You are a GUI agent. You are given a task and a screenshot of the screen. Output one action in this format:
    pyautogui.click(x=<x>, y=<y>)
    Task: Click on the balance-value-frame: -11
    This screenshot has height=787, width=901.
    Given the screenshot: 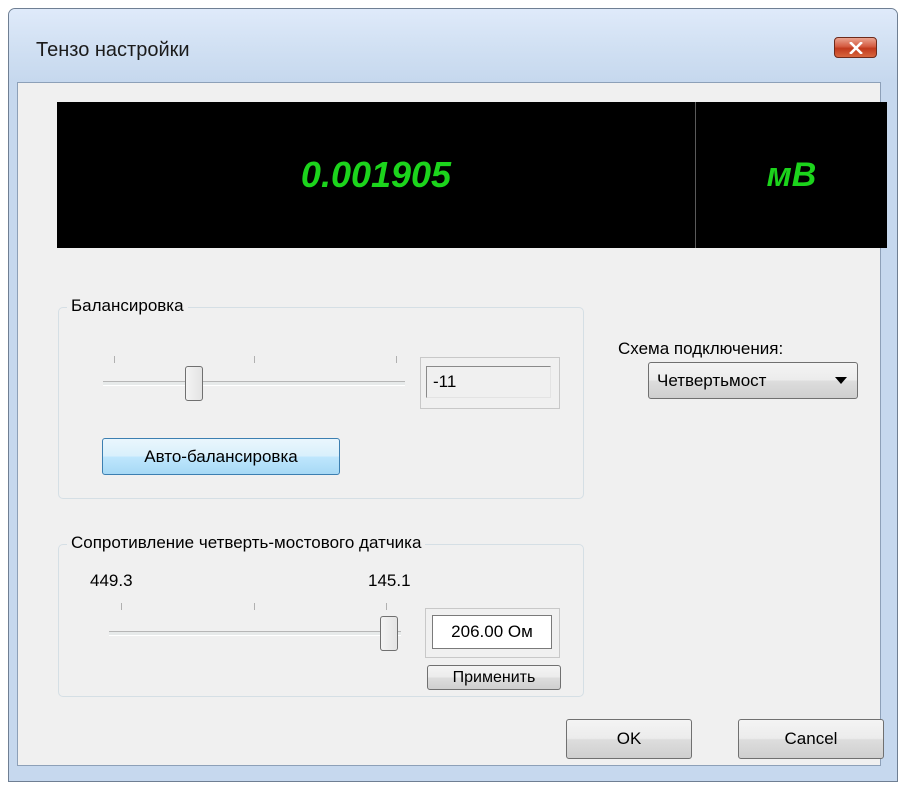 What is the action you would take?
    pyautogui.click(x=490, y=383)
    